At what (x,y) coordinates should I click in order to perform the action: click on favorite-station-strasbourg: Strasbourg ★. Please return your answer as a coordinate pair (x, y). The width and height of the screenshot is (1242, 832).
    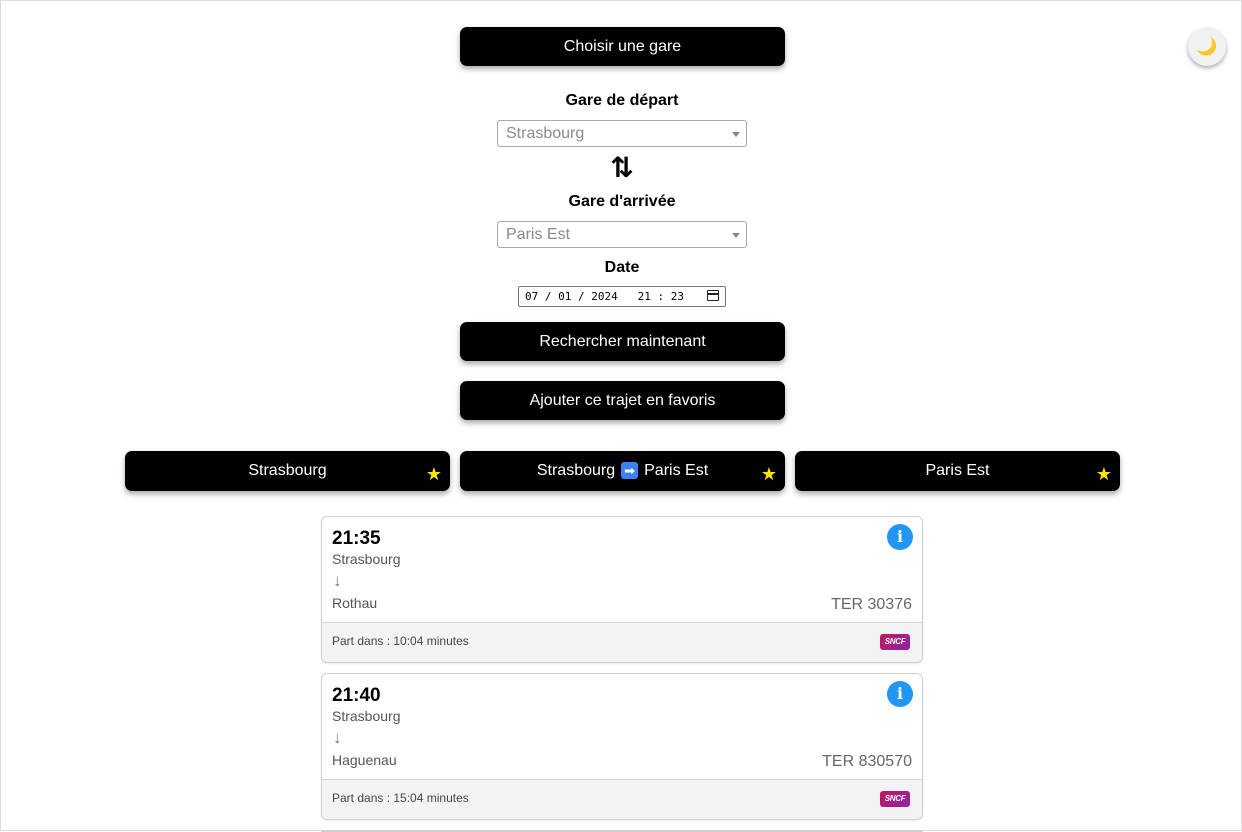
    Looking at the image, I should click on (287, 471).